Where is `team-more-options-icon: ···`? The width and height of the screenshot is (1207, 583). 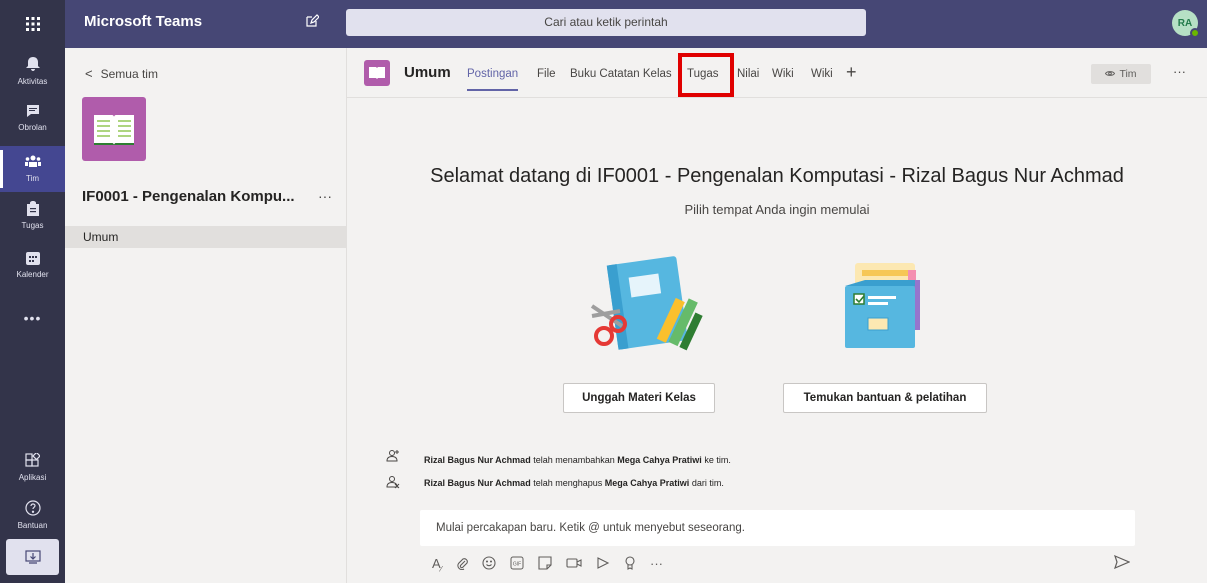
team-more-options-icon: ··· is located at coordinates (325, 196).